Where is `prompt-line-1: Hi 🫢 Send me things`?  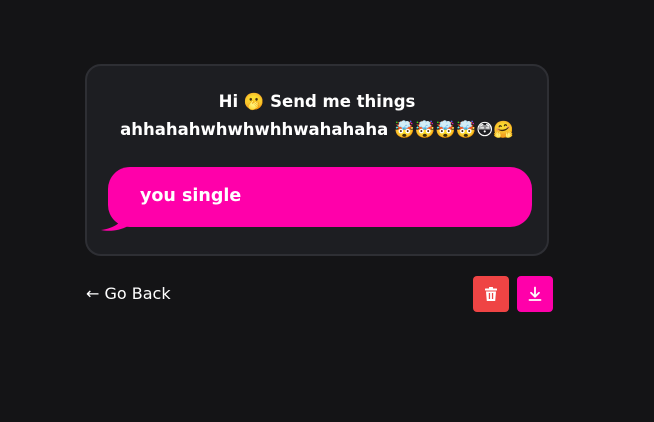 prompt-line-1: Hi 🫢 Send me things is located at coordinates (317, 101).